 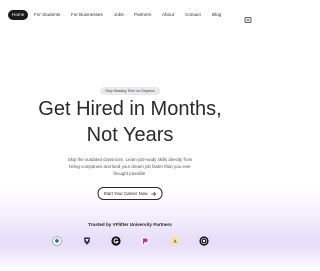 I want to click on g-circle-logo, so click(x=116, y=241).